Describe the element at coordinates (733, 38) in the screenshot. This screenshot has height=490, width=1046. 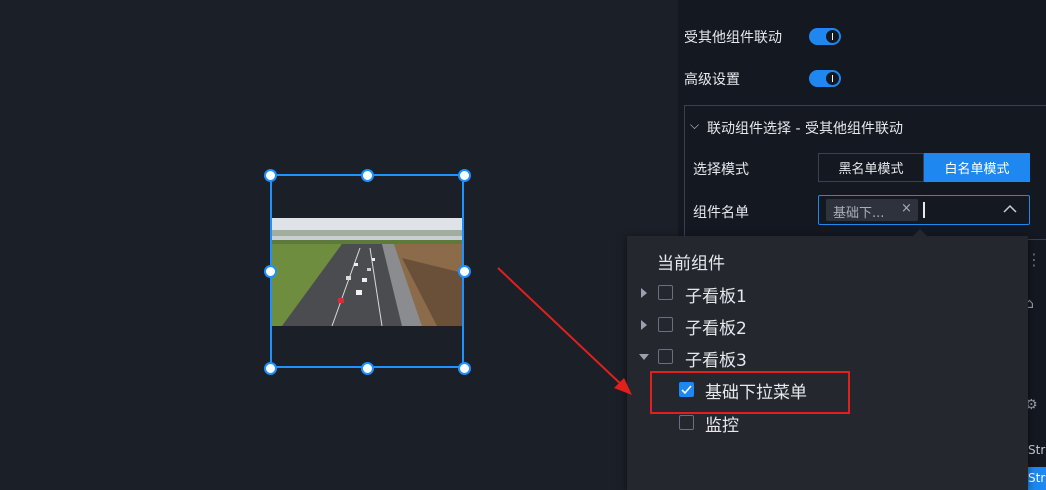
I see `linked-by-others-label: 受其他组件联动` at that location.